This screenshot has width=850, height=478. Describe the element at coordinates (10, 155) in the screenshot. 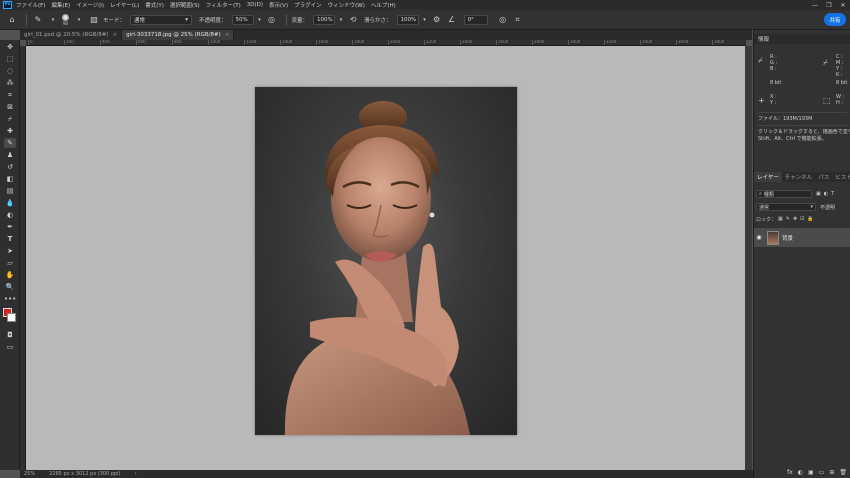

I see `clone-stamp-tool-icon: ♟` at that location.